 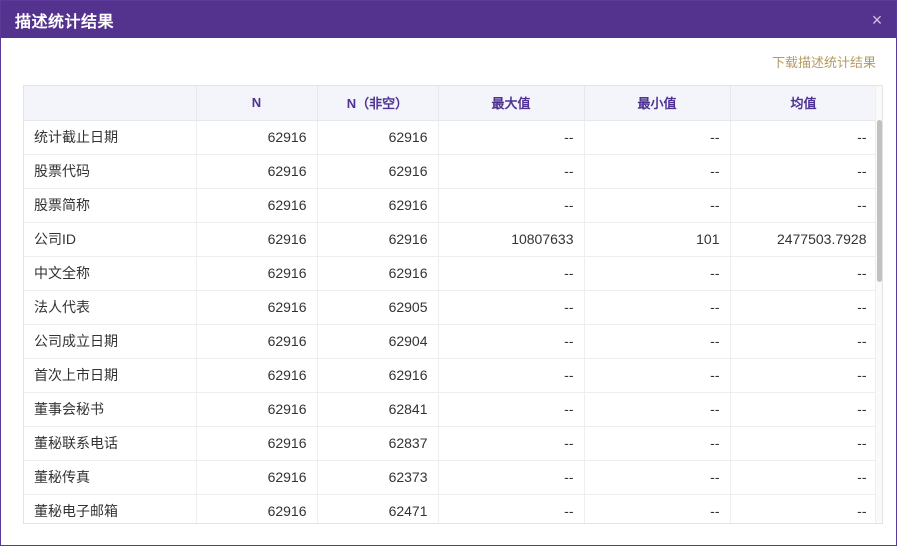 I want to click on close-icon: ×, so click(x=877, y=20).